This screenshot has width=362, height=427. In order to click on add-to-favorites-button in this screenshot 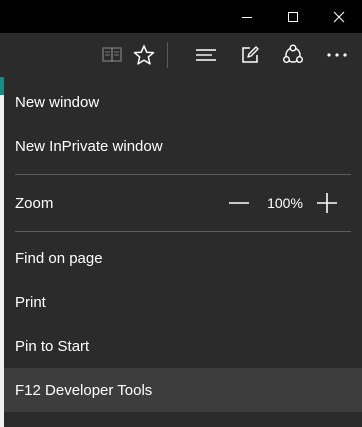, I will do `click(144, 55)`.